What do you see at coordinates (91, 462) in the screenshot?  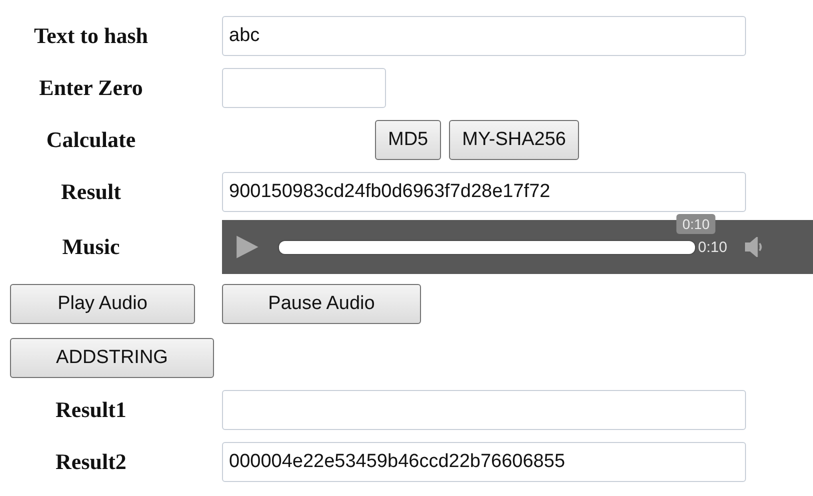 I see `field-label: Result2` at bounding box center [91, 462].